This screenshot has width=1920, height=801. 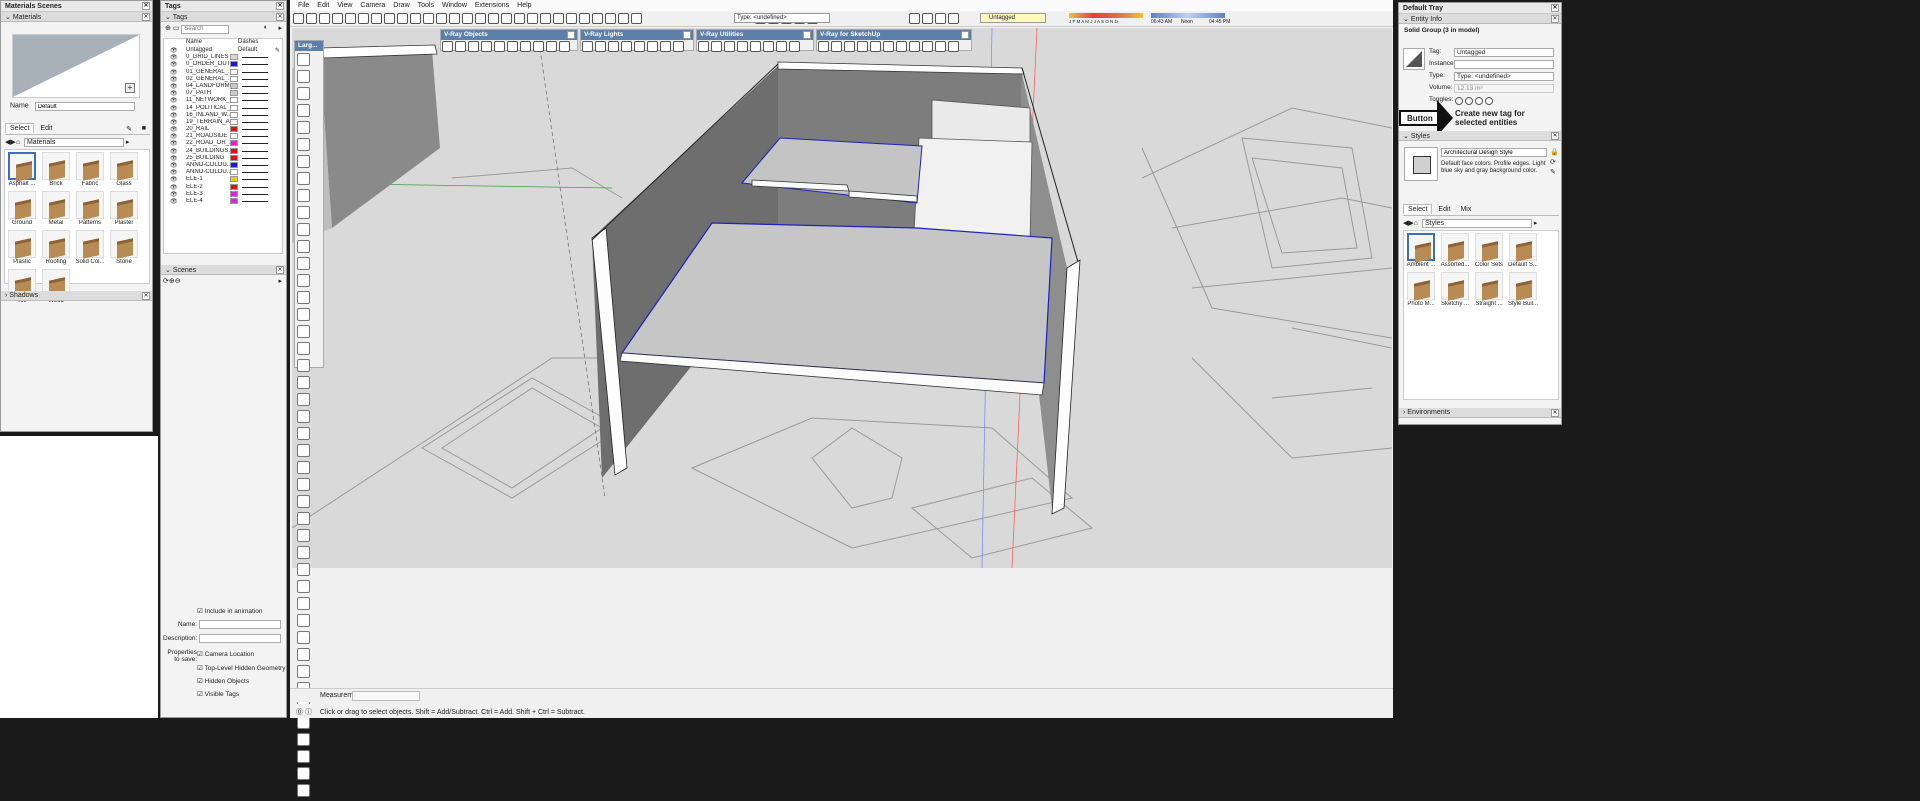 What do you see at coordinates (223, 187) in the screenshot?
I see `tag-row: 👁 ELE-2` at bounding box center [223, 187].